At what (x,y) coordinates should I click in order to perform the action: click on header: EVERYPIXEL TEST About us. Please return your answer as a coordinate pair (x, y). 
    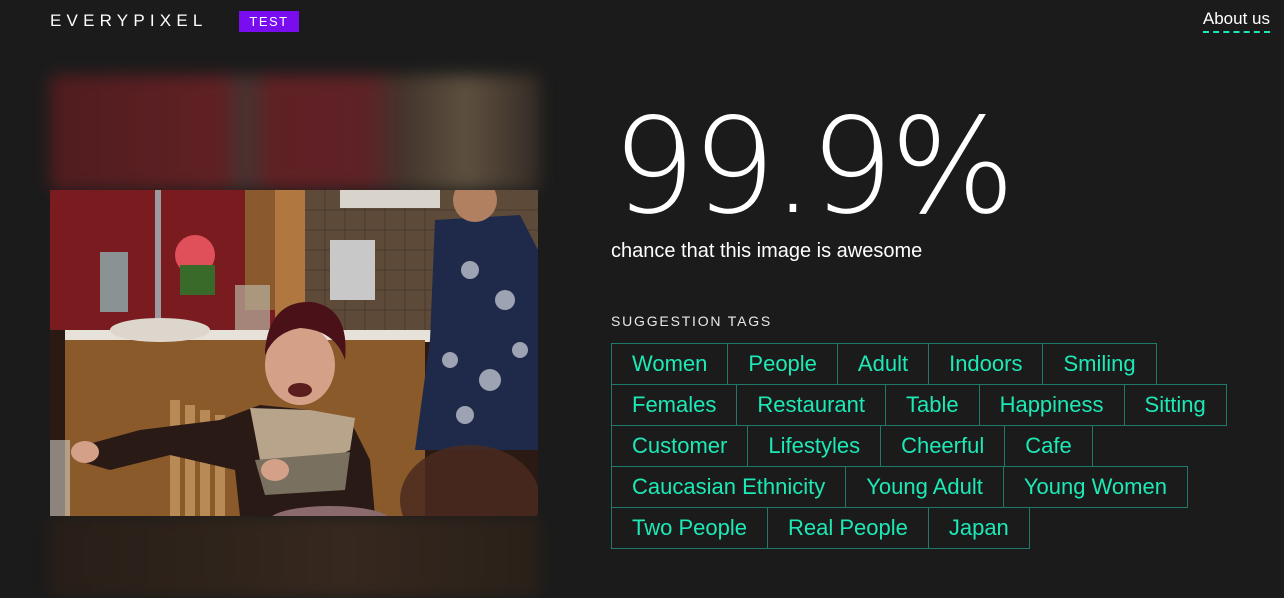
    Looking at the image, I should click on (642, 22).